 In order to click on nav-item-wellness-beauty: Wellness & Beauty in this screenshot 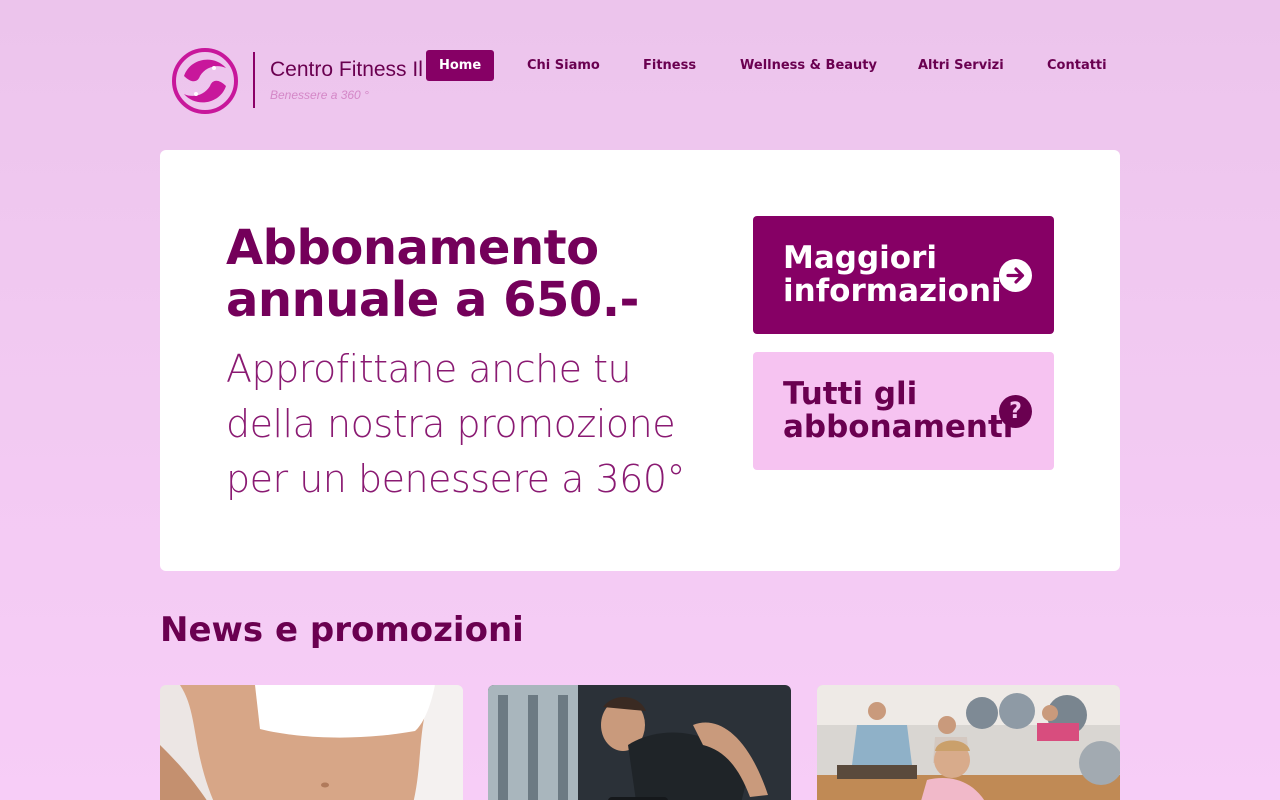, I will do `click(808, 65)`.